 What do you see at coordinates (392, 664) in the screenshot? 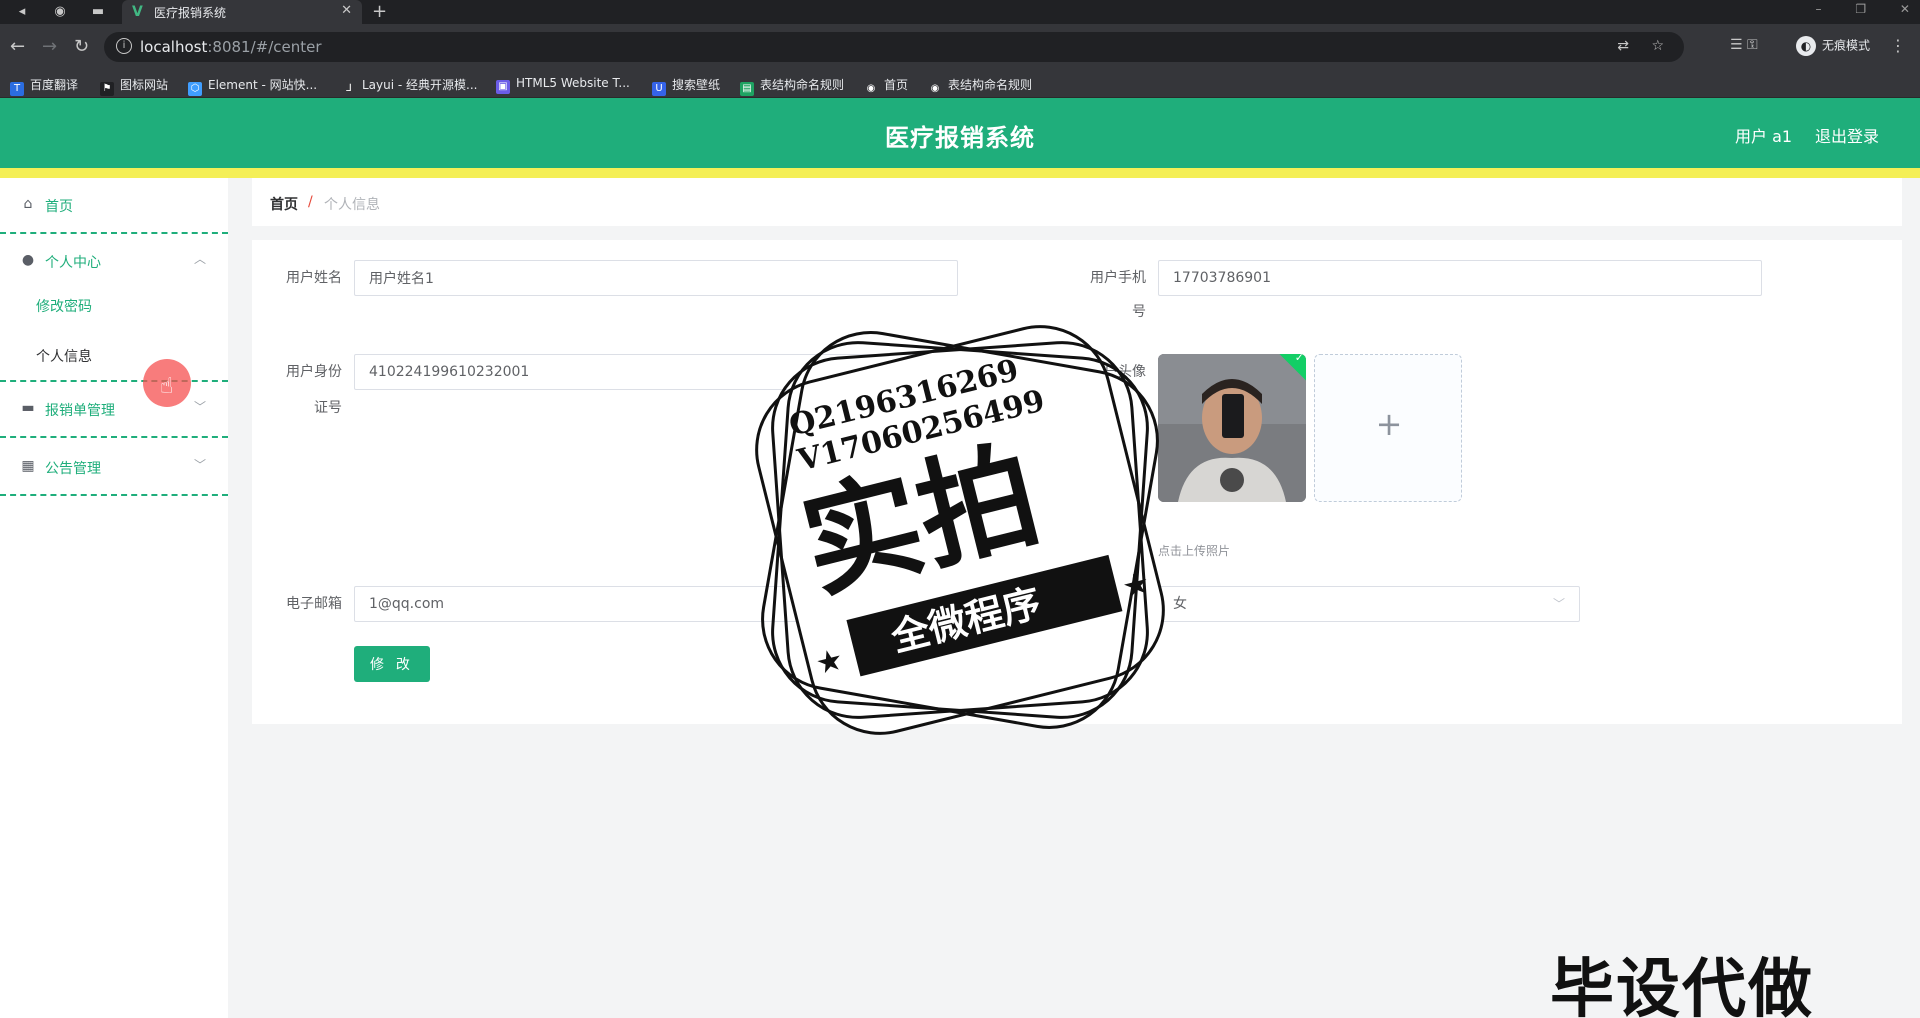
I see `submit-button: 修 改` at bounding box center [392, 664].